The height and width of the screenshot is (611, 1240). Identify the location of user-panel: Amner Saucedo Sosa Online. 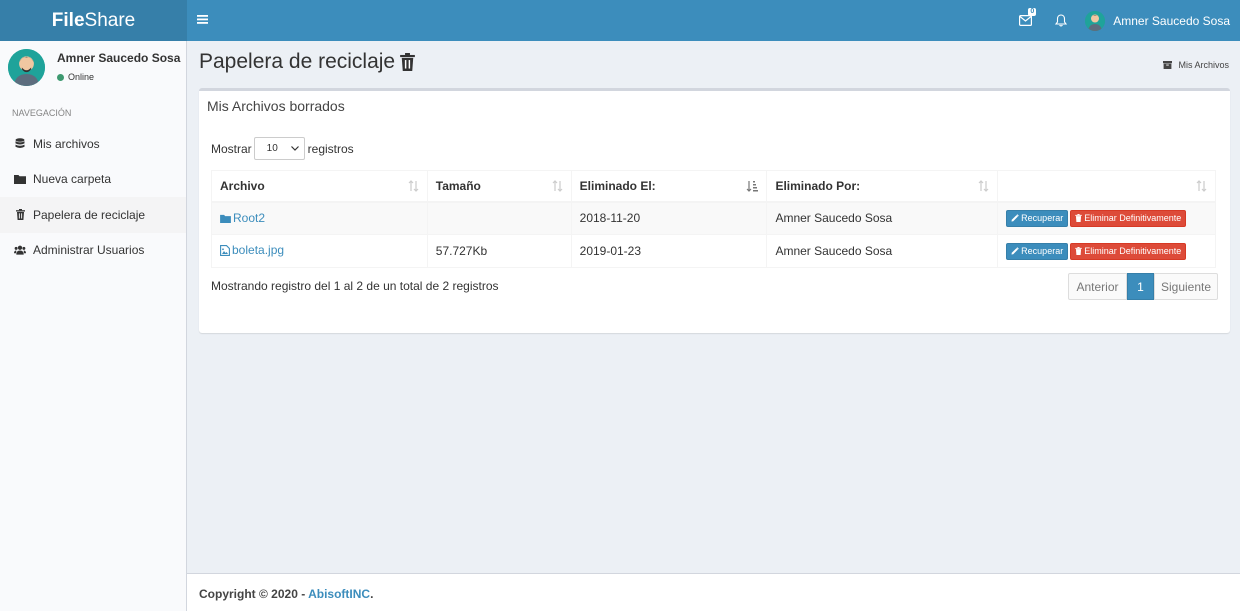
(93, 67).